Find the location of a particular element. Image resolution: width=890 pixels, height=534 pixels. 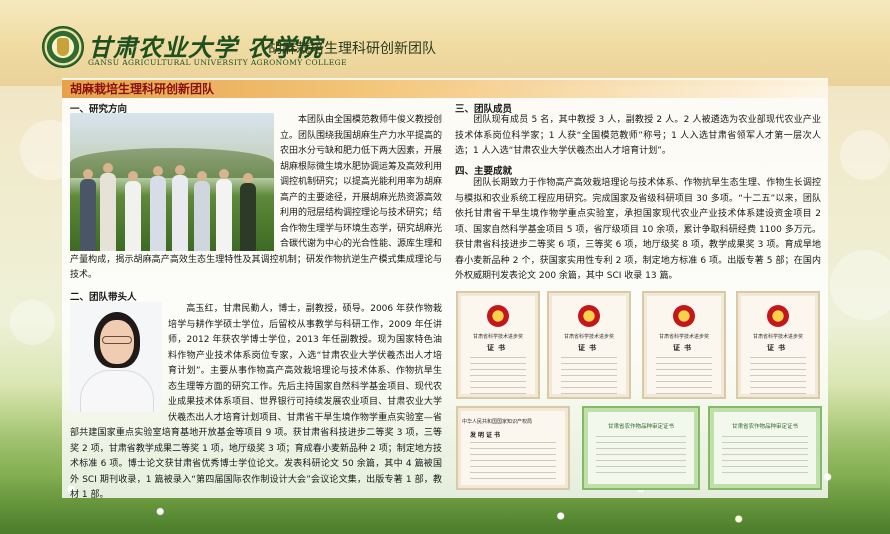

patent-certificate: 中华人民共和国国家知识产权局 发明证书 is located at coordinates (513, 448).